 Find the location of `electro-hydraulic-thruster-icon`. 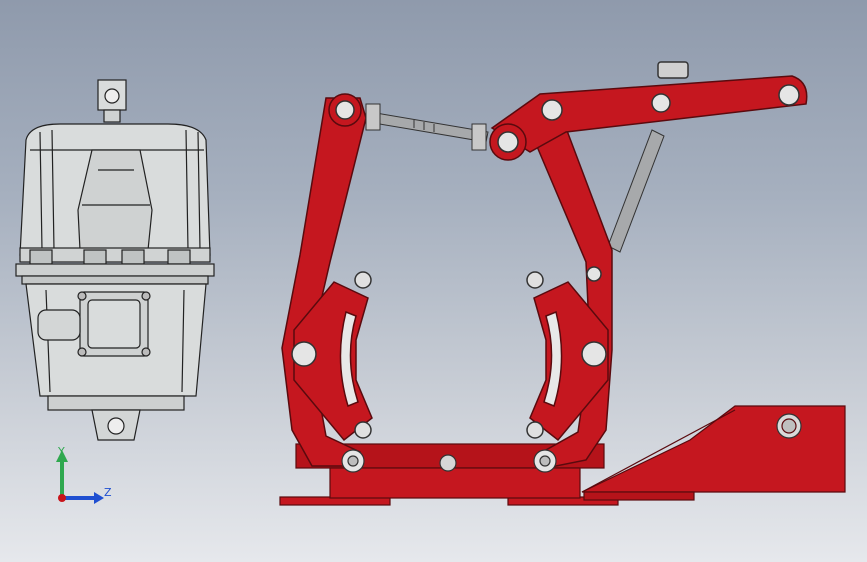

electro-hydraulic-thruster-icon is located at coordinates (115, 260).